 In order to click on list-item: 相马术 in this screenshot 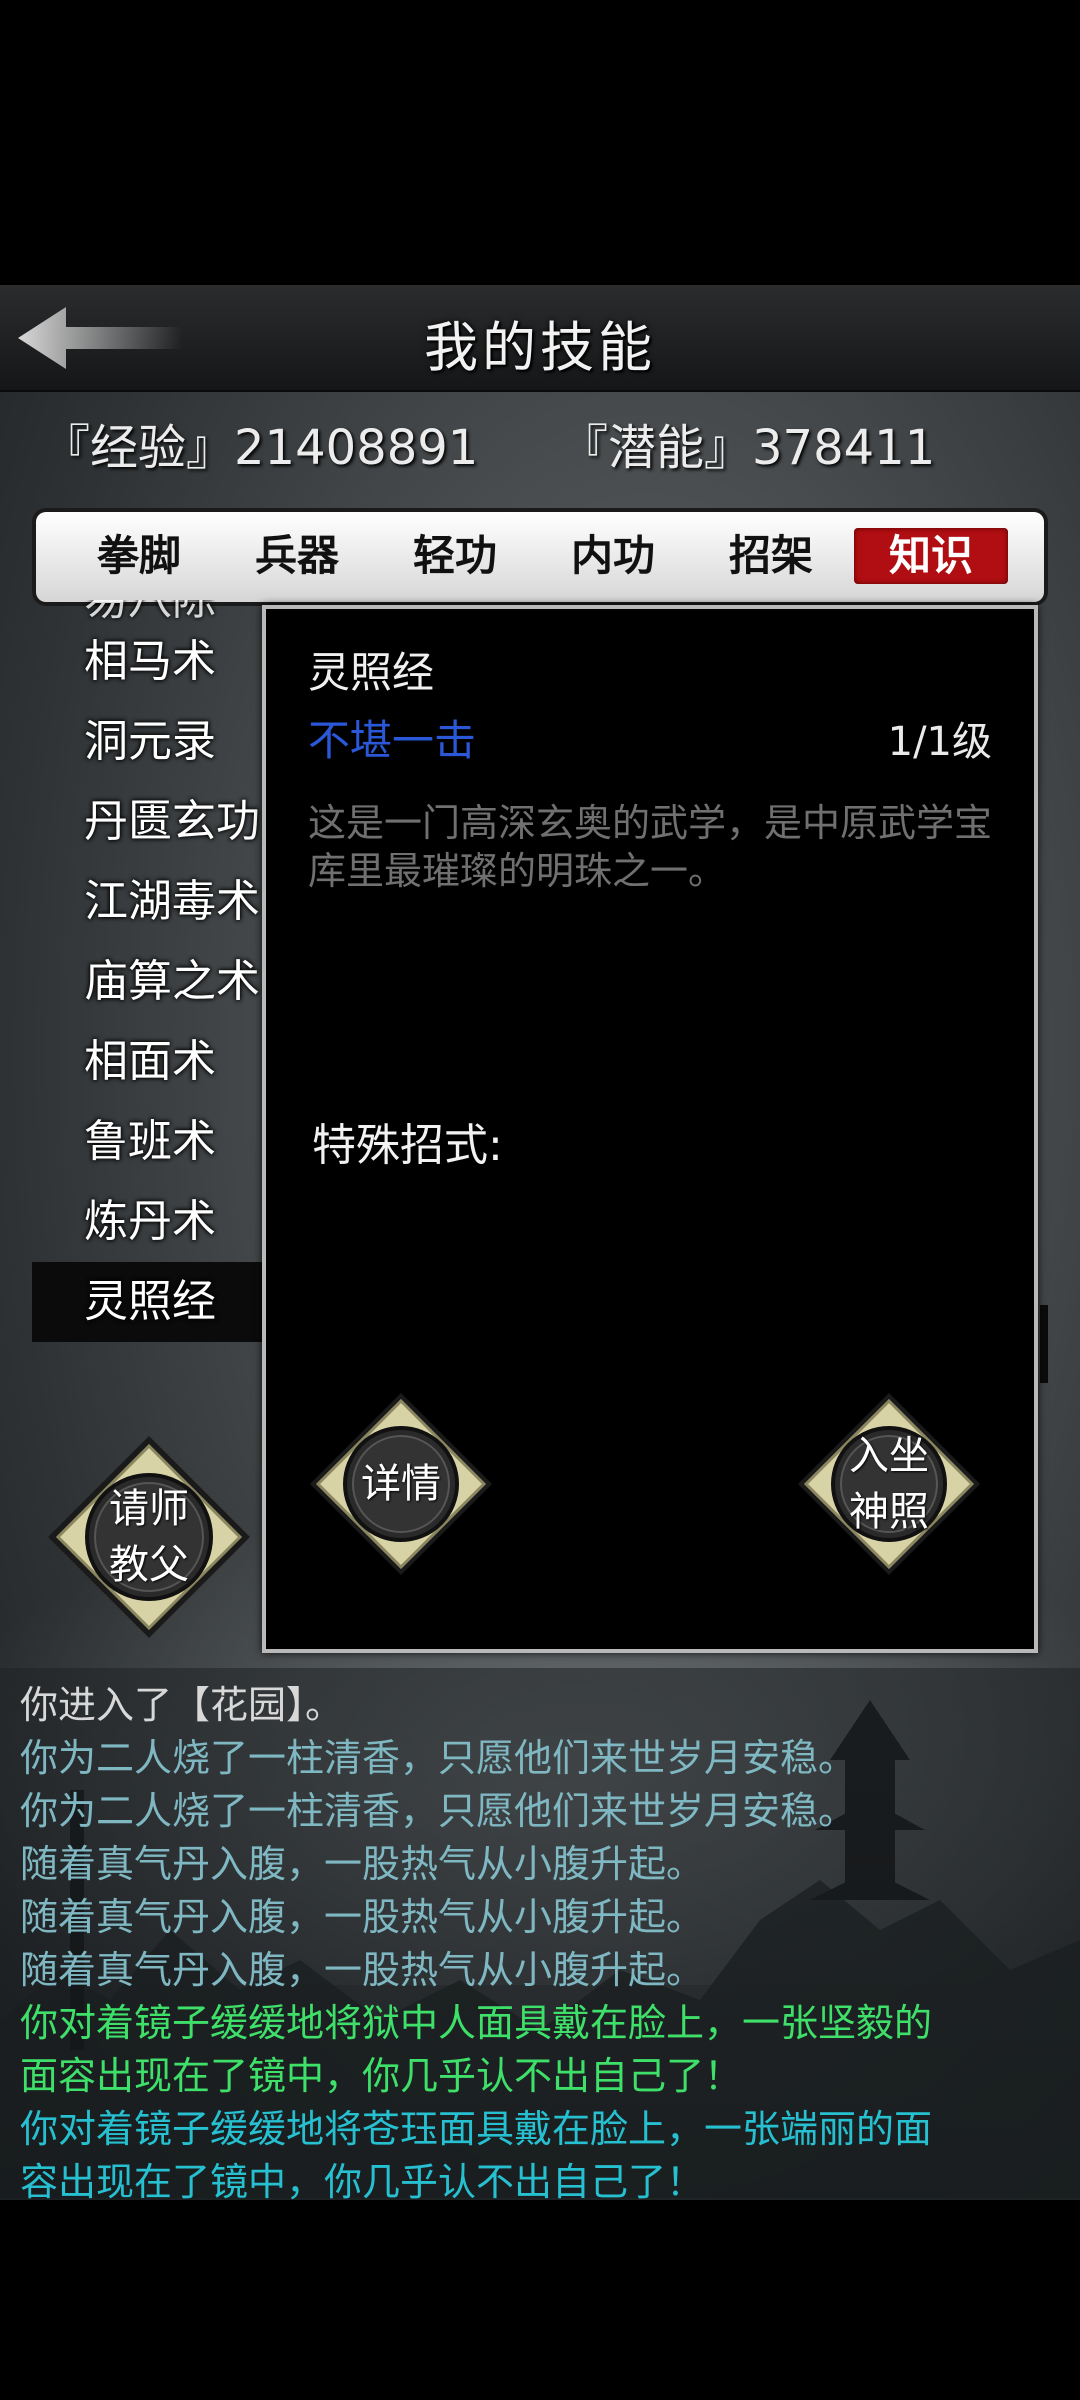, I will do `click(151, 662)`.